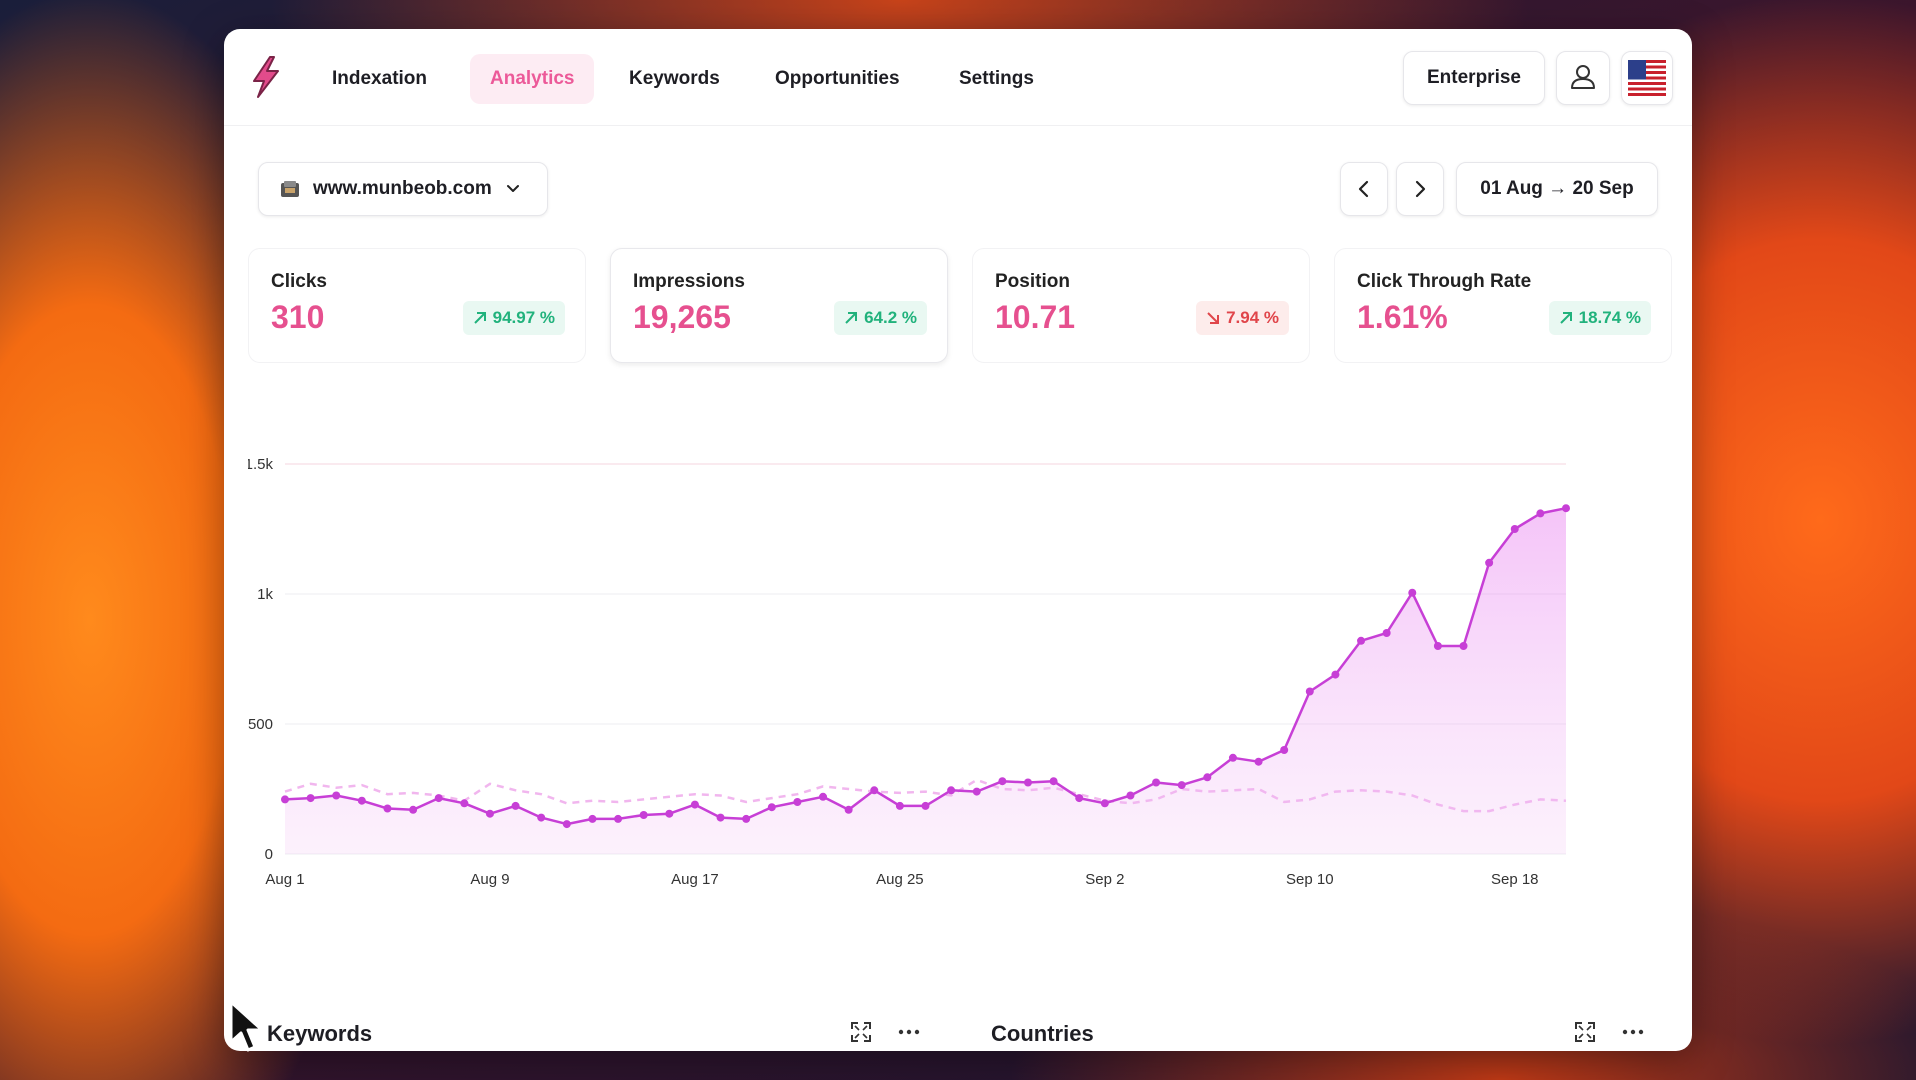 The height and width of the screenshot is (1080, 1916). Describe the element at coordinates (266, 77) in the screenshot. I see `logo-icon` at that location.